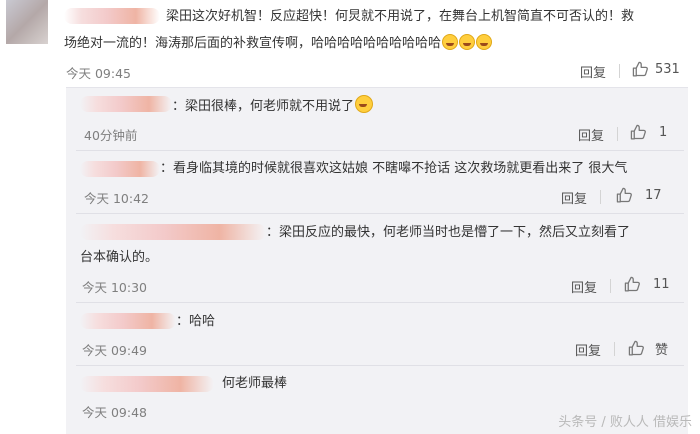 This screenshot has height=434, width=700. I want to click on reply-text: ：梁田很棒，何老师就不用说了, so click(273, 106).